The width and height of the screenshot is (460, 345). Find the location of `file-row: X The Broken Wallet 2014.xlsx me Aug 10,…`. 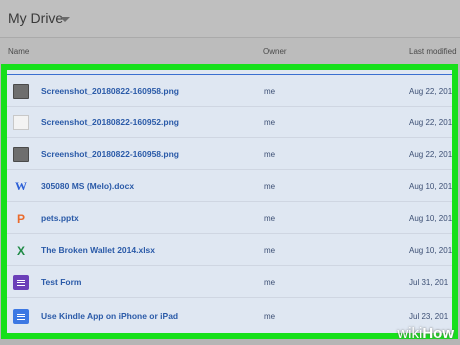

file-row: X The Broken Wallet 2014.xlsx me Aug 10,… is located at coordinates (229, 250).